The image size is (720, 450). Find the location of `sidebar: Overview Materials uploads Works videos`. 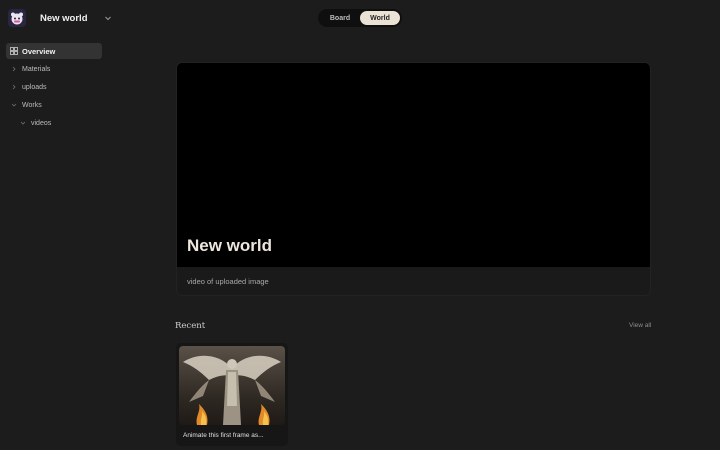

sidebar: Overview Materials uploads Works videos is located at coordinates (54, 87).